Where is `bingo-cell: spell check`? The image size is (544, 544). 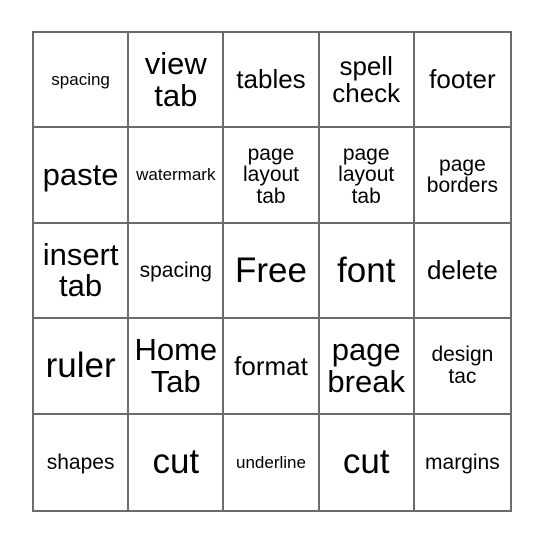
bingo-cell: spell check is located at coordinates (367, 81).